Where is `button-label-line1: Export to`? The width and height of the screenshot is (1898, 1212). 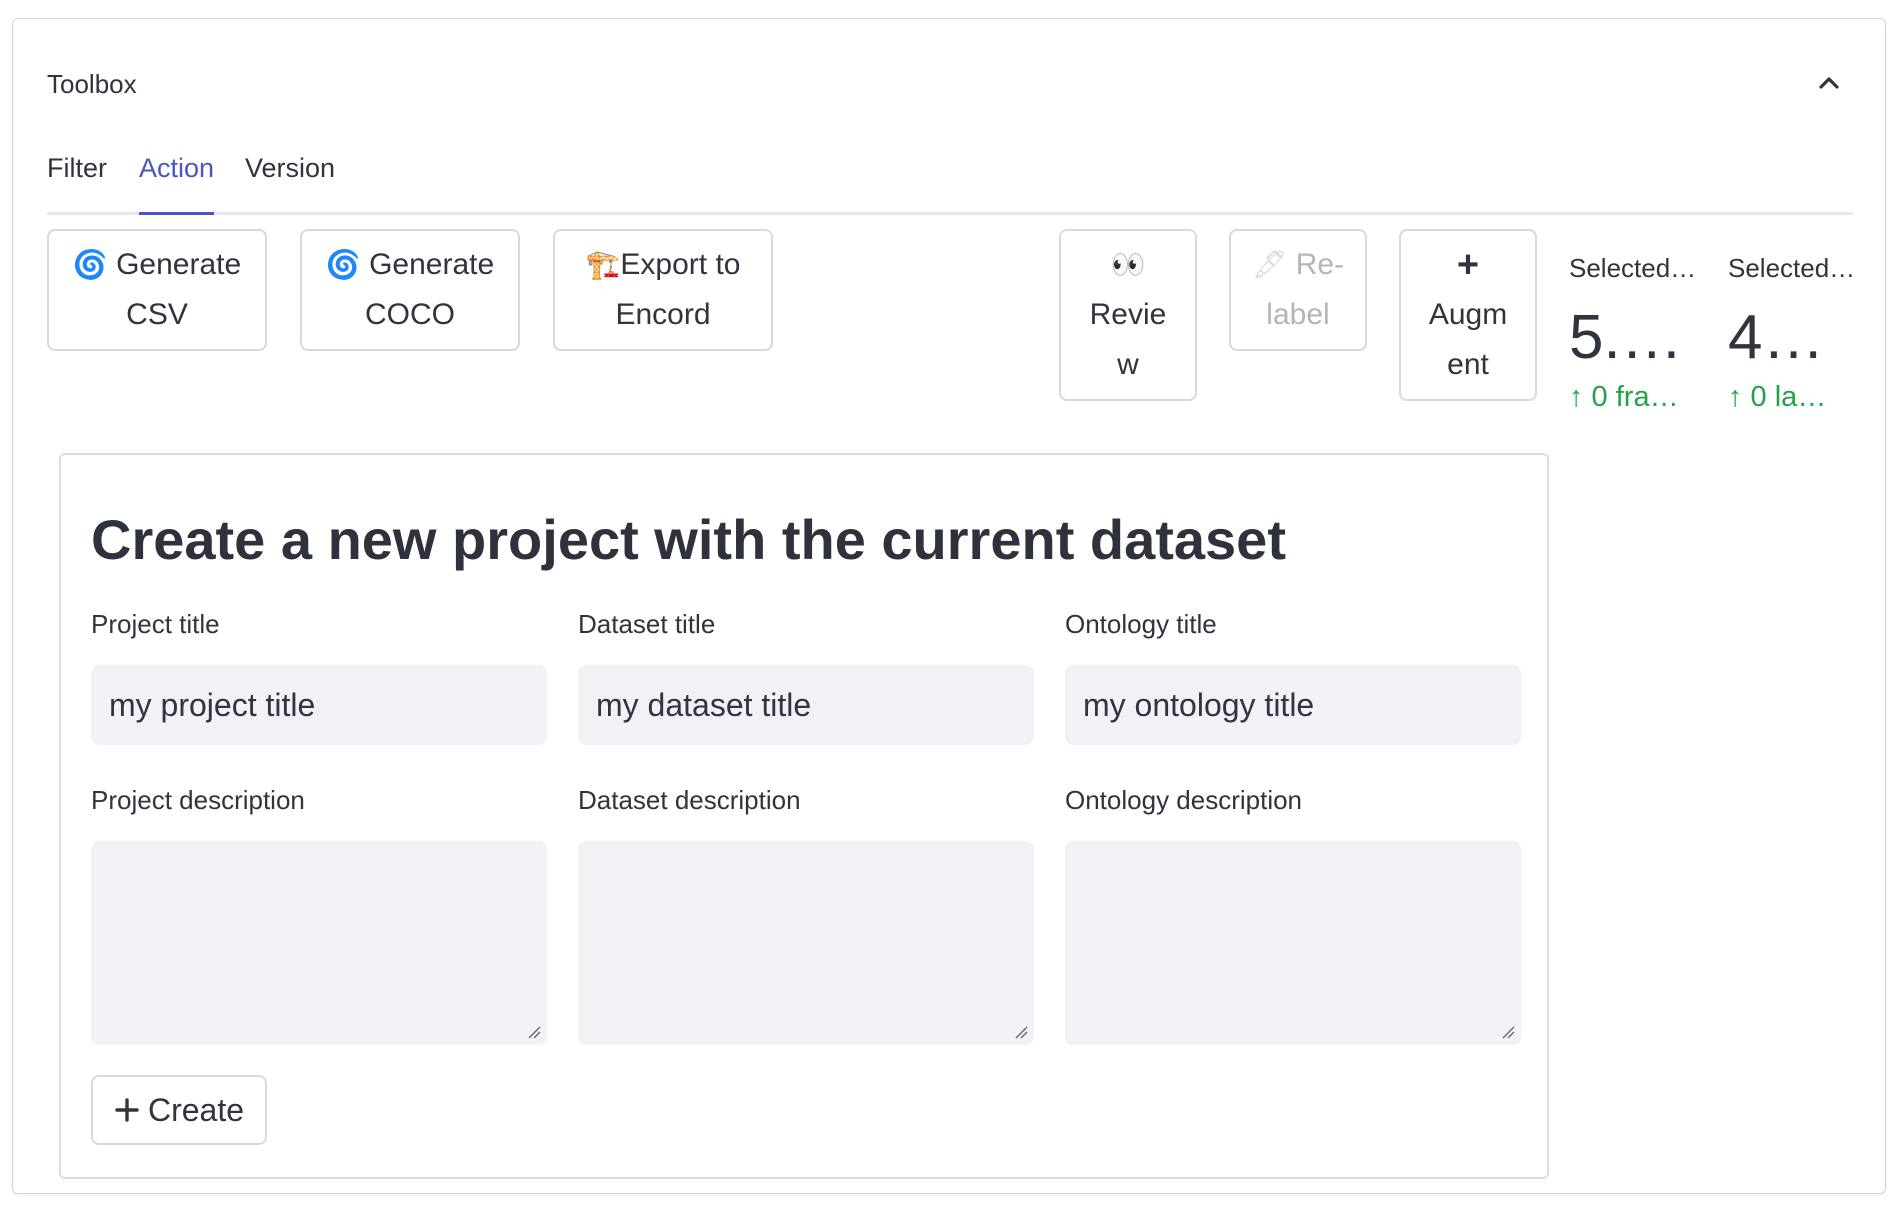
button-label-line1: Export to is located at coordinates (680, 264).